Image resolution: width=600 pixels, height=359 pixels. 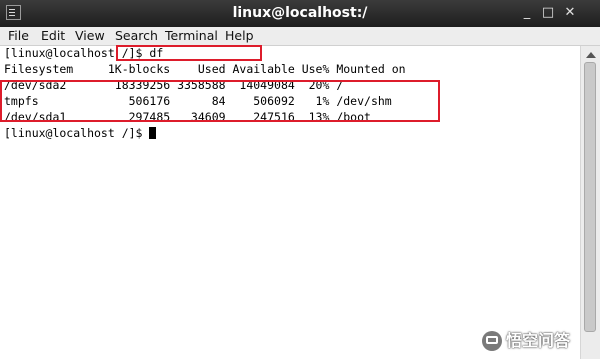 I want to click on menu-bar: File Edit View Search Terminal Help, so click(x=300, y=36).